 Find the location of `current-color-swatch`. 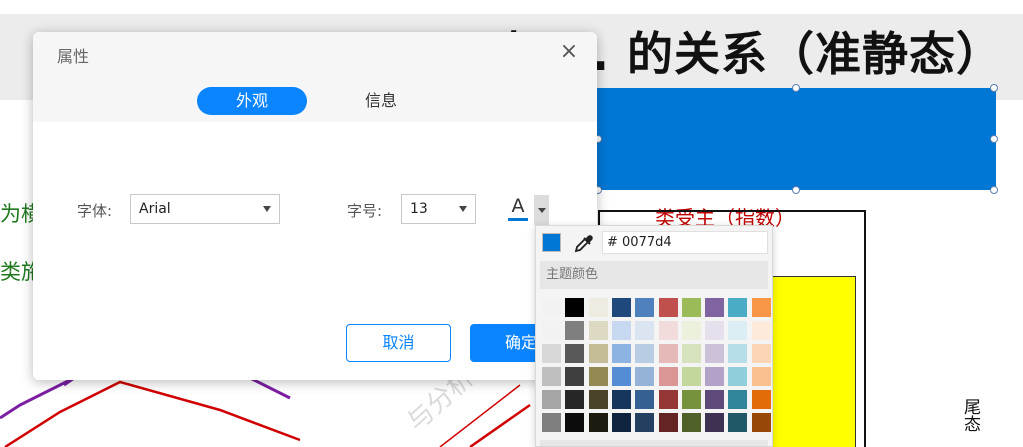

current-color-swatch is located at coordinates (551, 242).